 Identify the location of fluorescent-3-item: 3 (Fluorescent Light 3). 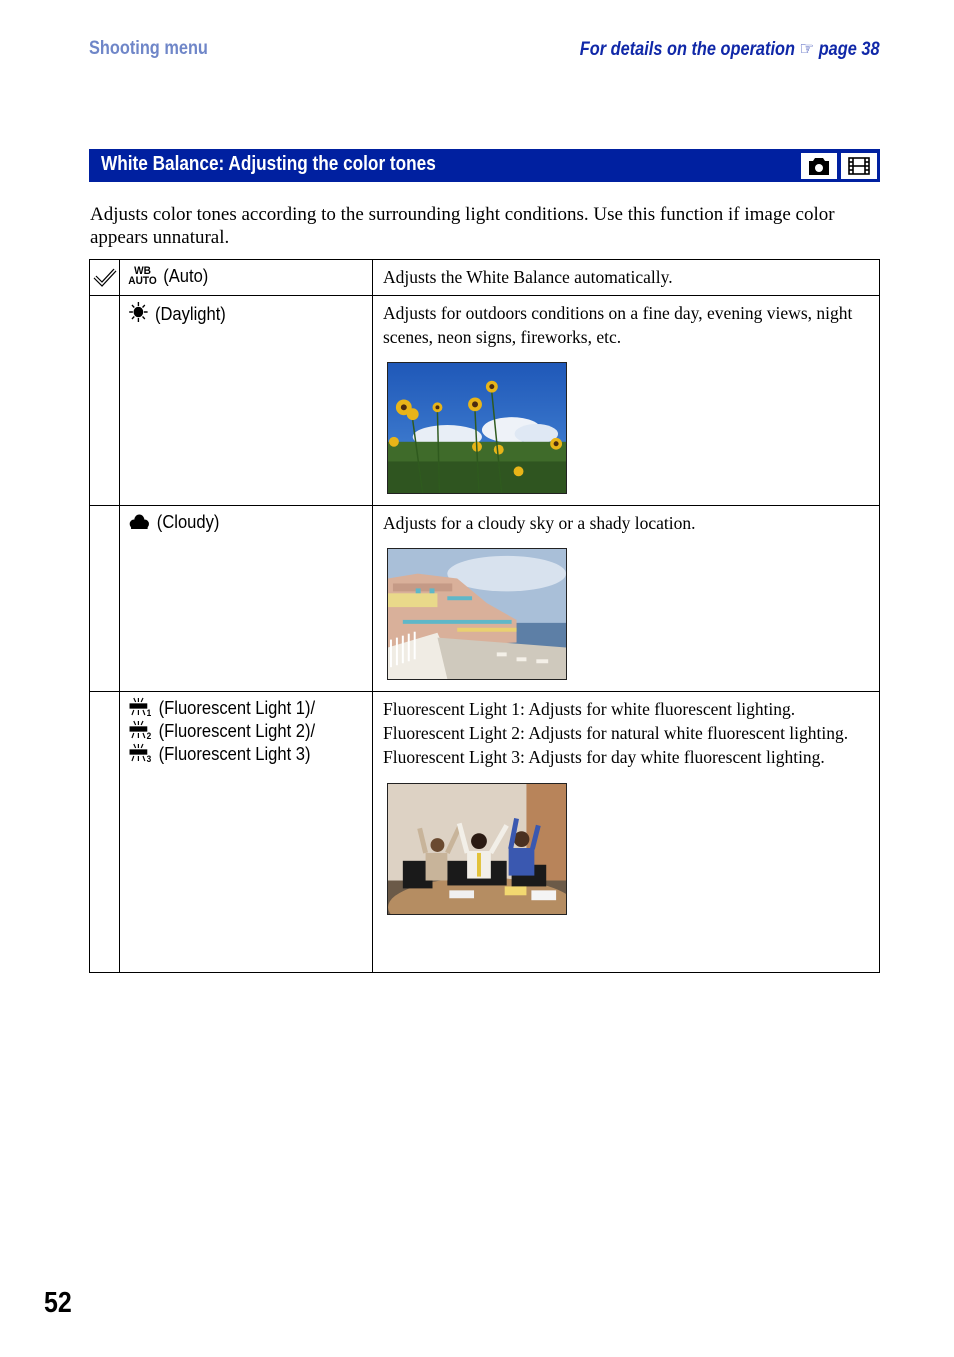
(240, 754).